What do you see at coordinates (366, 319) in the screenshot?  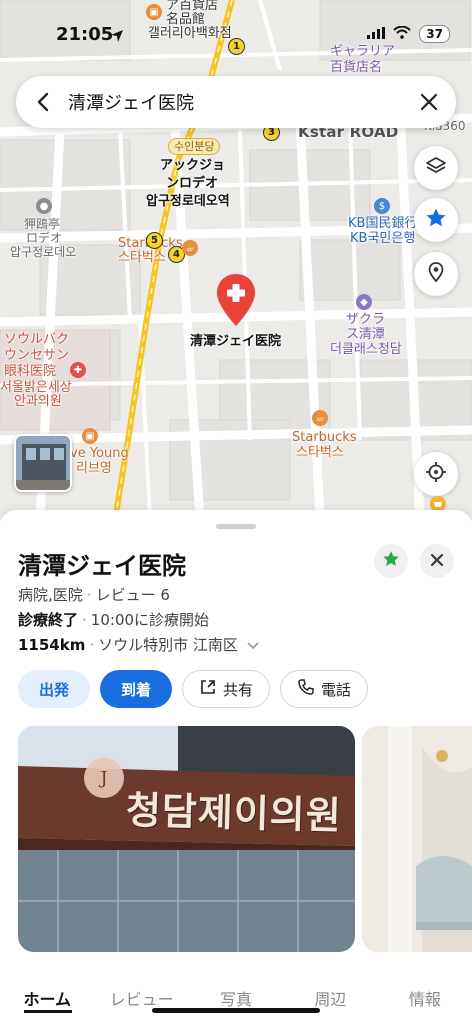 I see `map-label-clas-jp1: ザクラ` at bounding box center [366, 319].